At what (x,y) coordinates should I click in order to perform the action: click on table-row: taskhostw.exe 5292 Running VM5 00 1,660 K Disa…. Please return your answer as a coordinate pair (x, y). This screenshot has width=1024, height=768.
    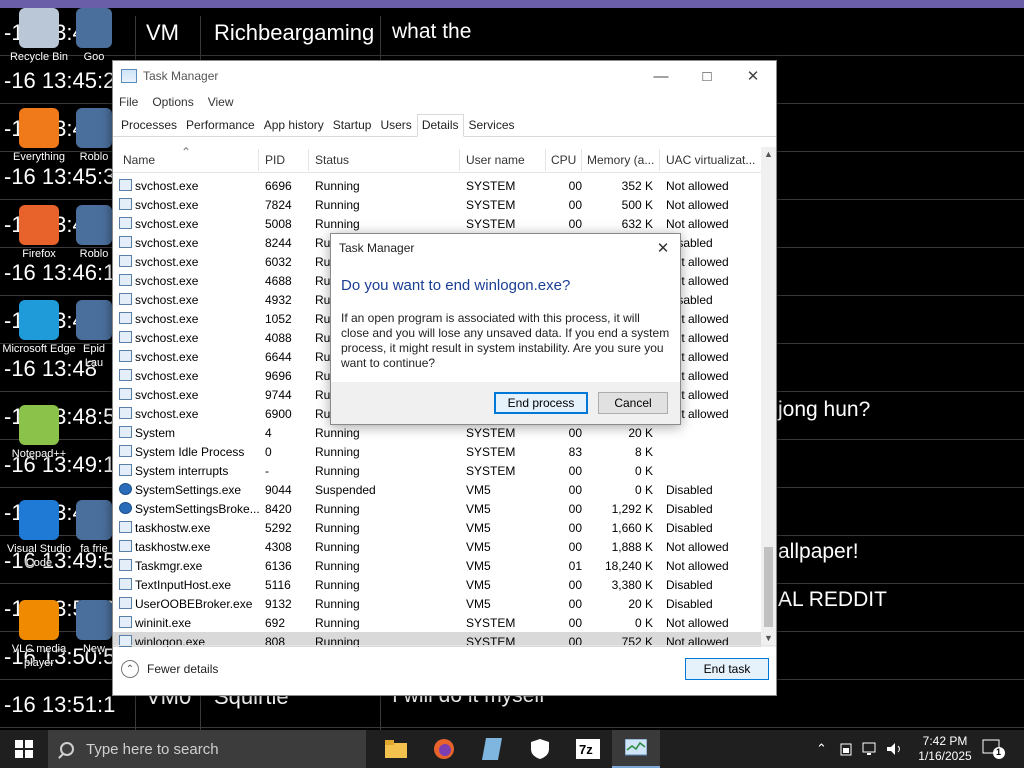
    Looking at the image, I should click on (437, 527).